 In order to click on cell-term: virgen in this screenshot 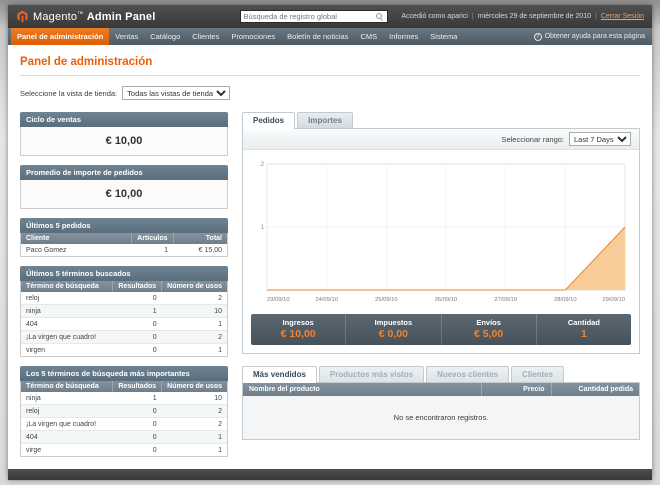, I will do `click(36, 350)`.